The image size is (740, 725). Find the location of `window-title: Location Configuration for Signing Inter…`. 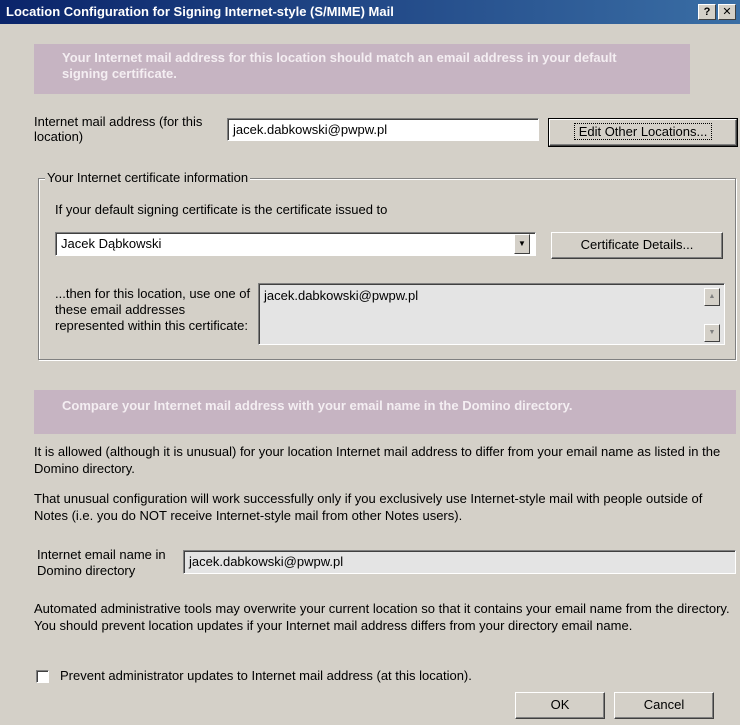

window-title: Location Configuration for Signing Inter… is located at coordinates (200, 11).